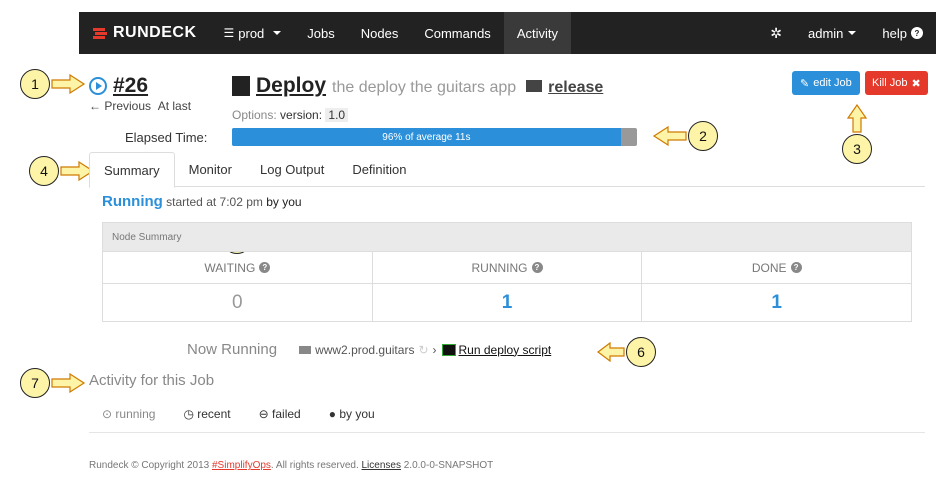  I want to click on node-summary-title: Node Summary, so click(507, 237).